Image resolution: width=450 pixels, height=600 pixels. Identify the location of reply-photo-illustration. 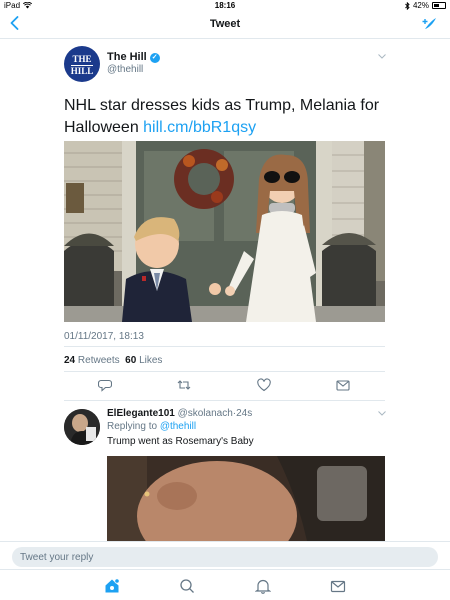
(246, 498).